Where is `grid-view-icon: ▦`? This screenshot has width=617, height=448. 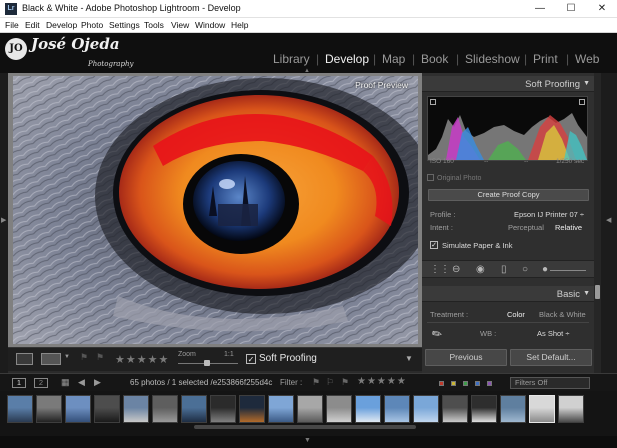
grid-view-icon: ▦ is located at coordinates (65, 382).